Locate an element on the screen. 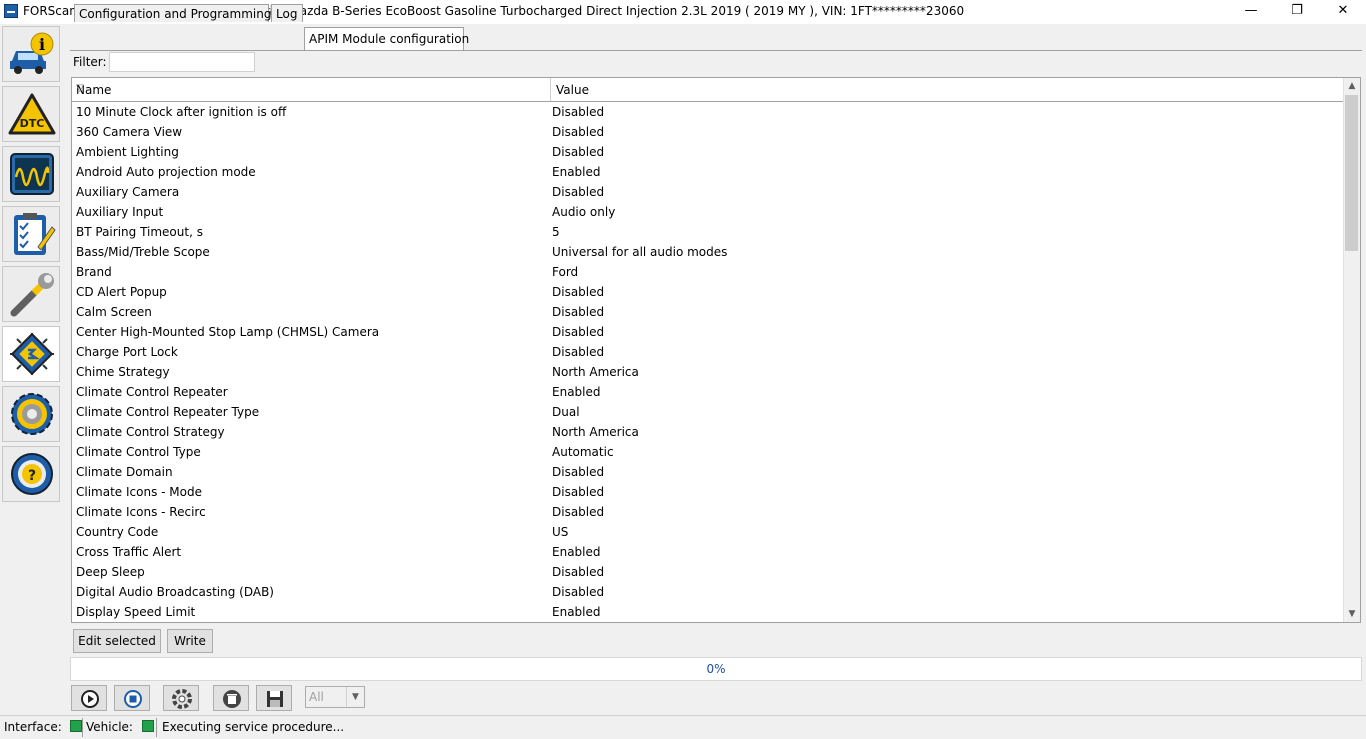 This screenshot has width=1366, height=739. table-row: Country Code US is located at coordinates (709, 532).